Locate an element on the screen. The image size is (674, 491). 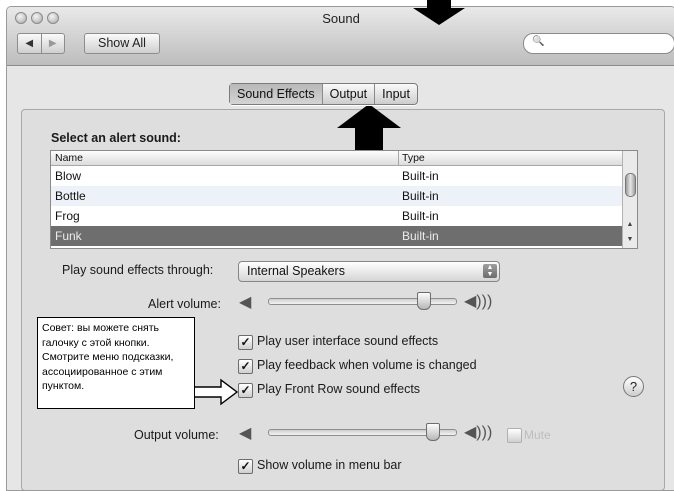
front-row-effects-label: Play Front Row sound effects is located at coordinates (339, 389).